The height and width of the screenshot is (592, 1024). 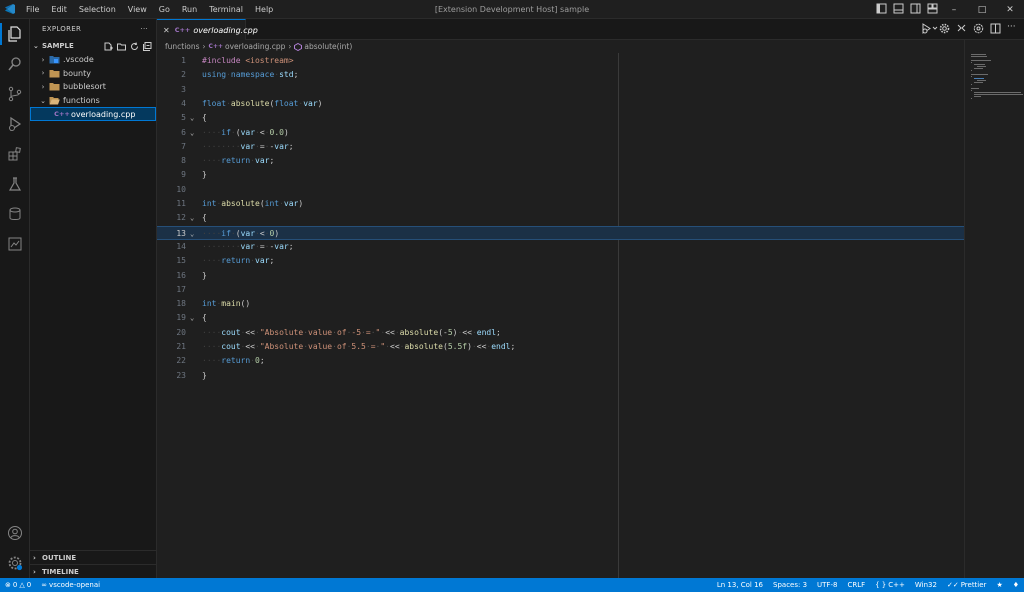 I want to click on menu-view: View, so click(x=137, y=9).